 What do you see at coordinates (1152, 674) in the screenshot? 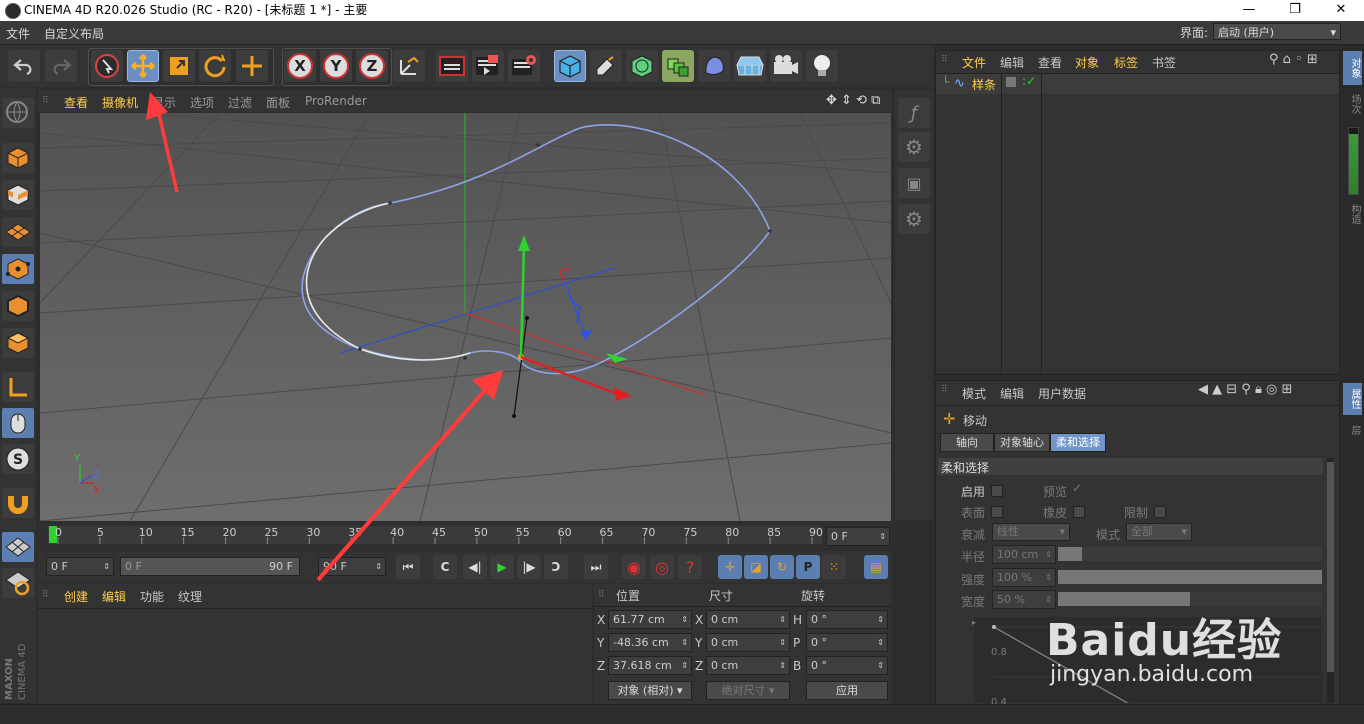
I see `watermark-url: jingyan.baidu.com` at bounding box center [1152, 674].